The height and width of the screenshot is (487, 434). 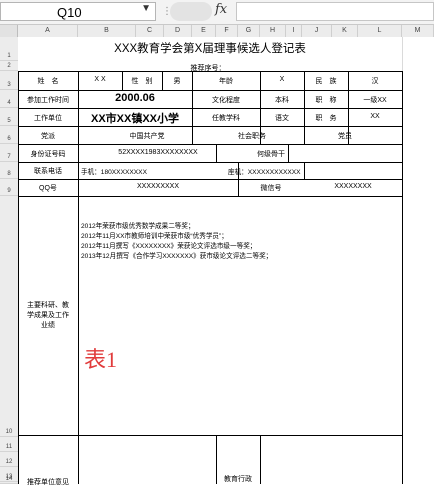 I want to click on table-border-right, so click(x=402, y=277).